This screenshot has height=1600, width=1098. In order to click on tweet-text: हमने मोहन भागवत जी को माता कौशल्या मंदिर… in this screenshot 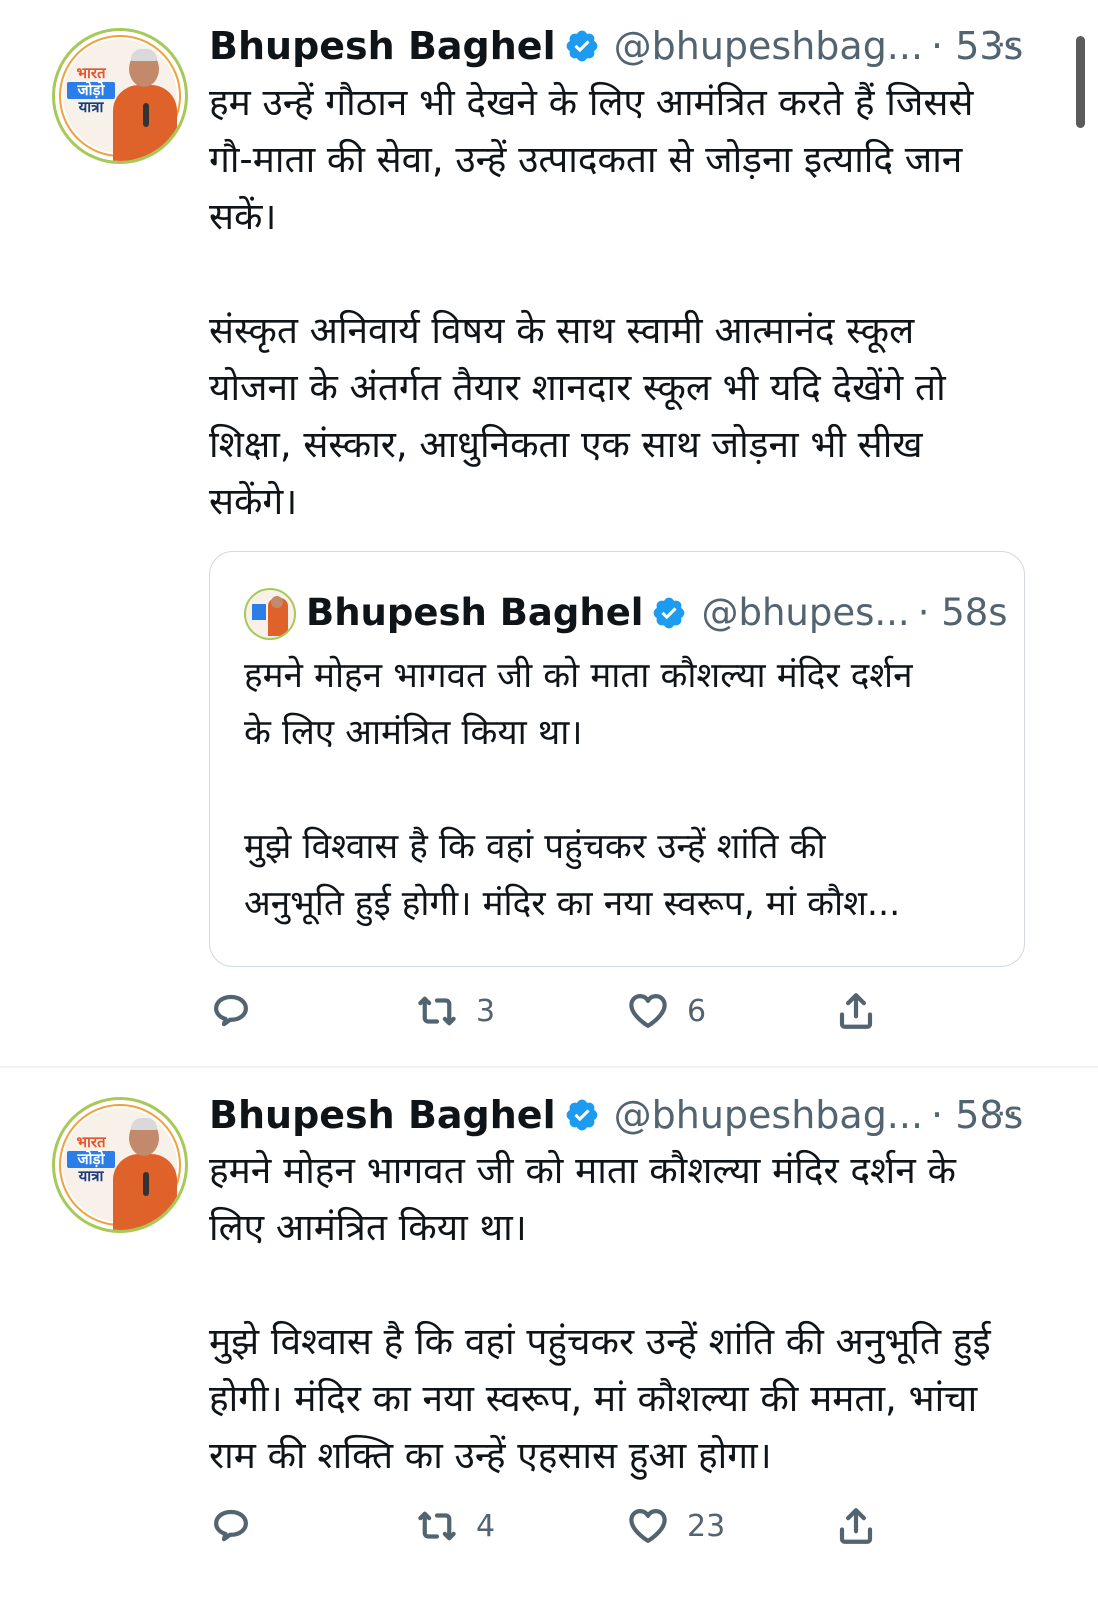, I will do `click(600, 1313)`.